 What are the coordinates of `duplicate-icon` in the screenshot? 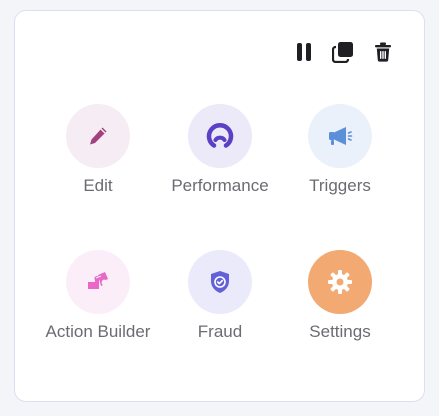 It's located at (342, 52).